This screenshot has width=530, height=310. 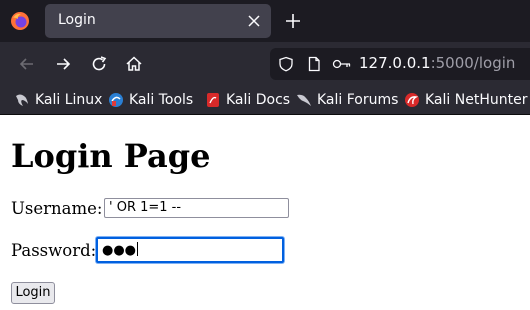 I want to click on bookmark-kali-linux: Kali Linux, so click(x=58, y=100).